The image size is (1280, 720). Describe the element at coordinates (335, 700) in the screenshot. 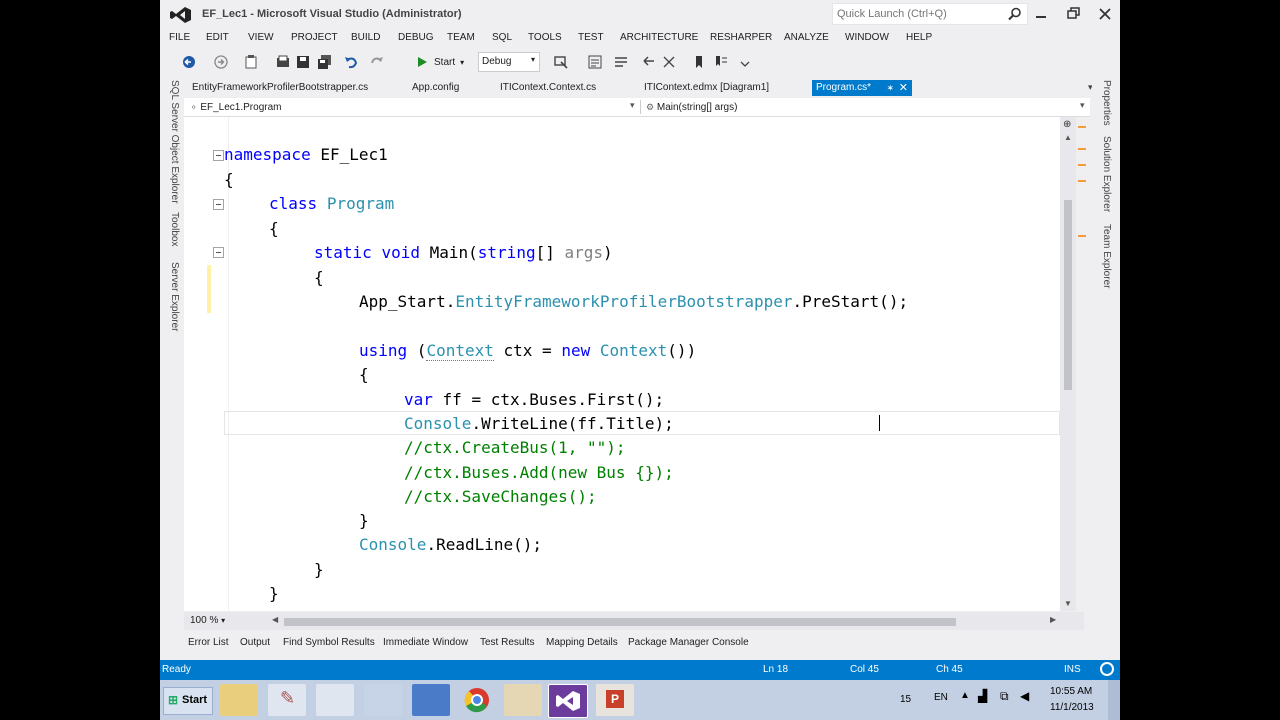

I see `table-app-icon` at that location.